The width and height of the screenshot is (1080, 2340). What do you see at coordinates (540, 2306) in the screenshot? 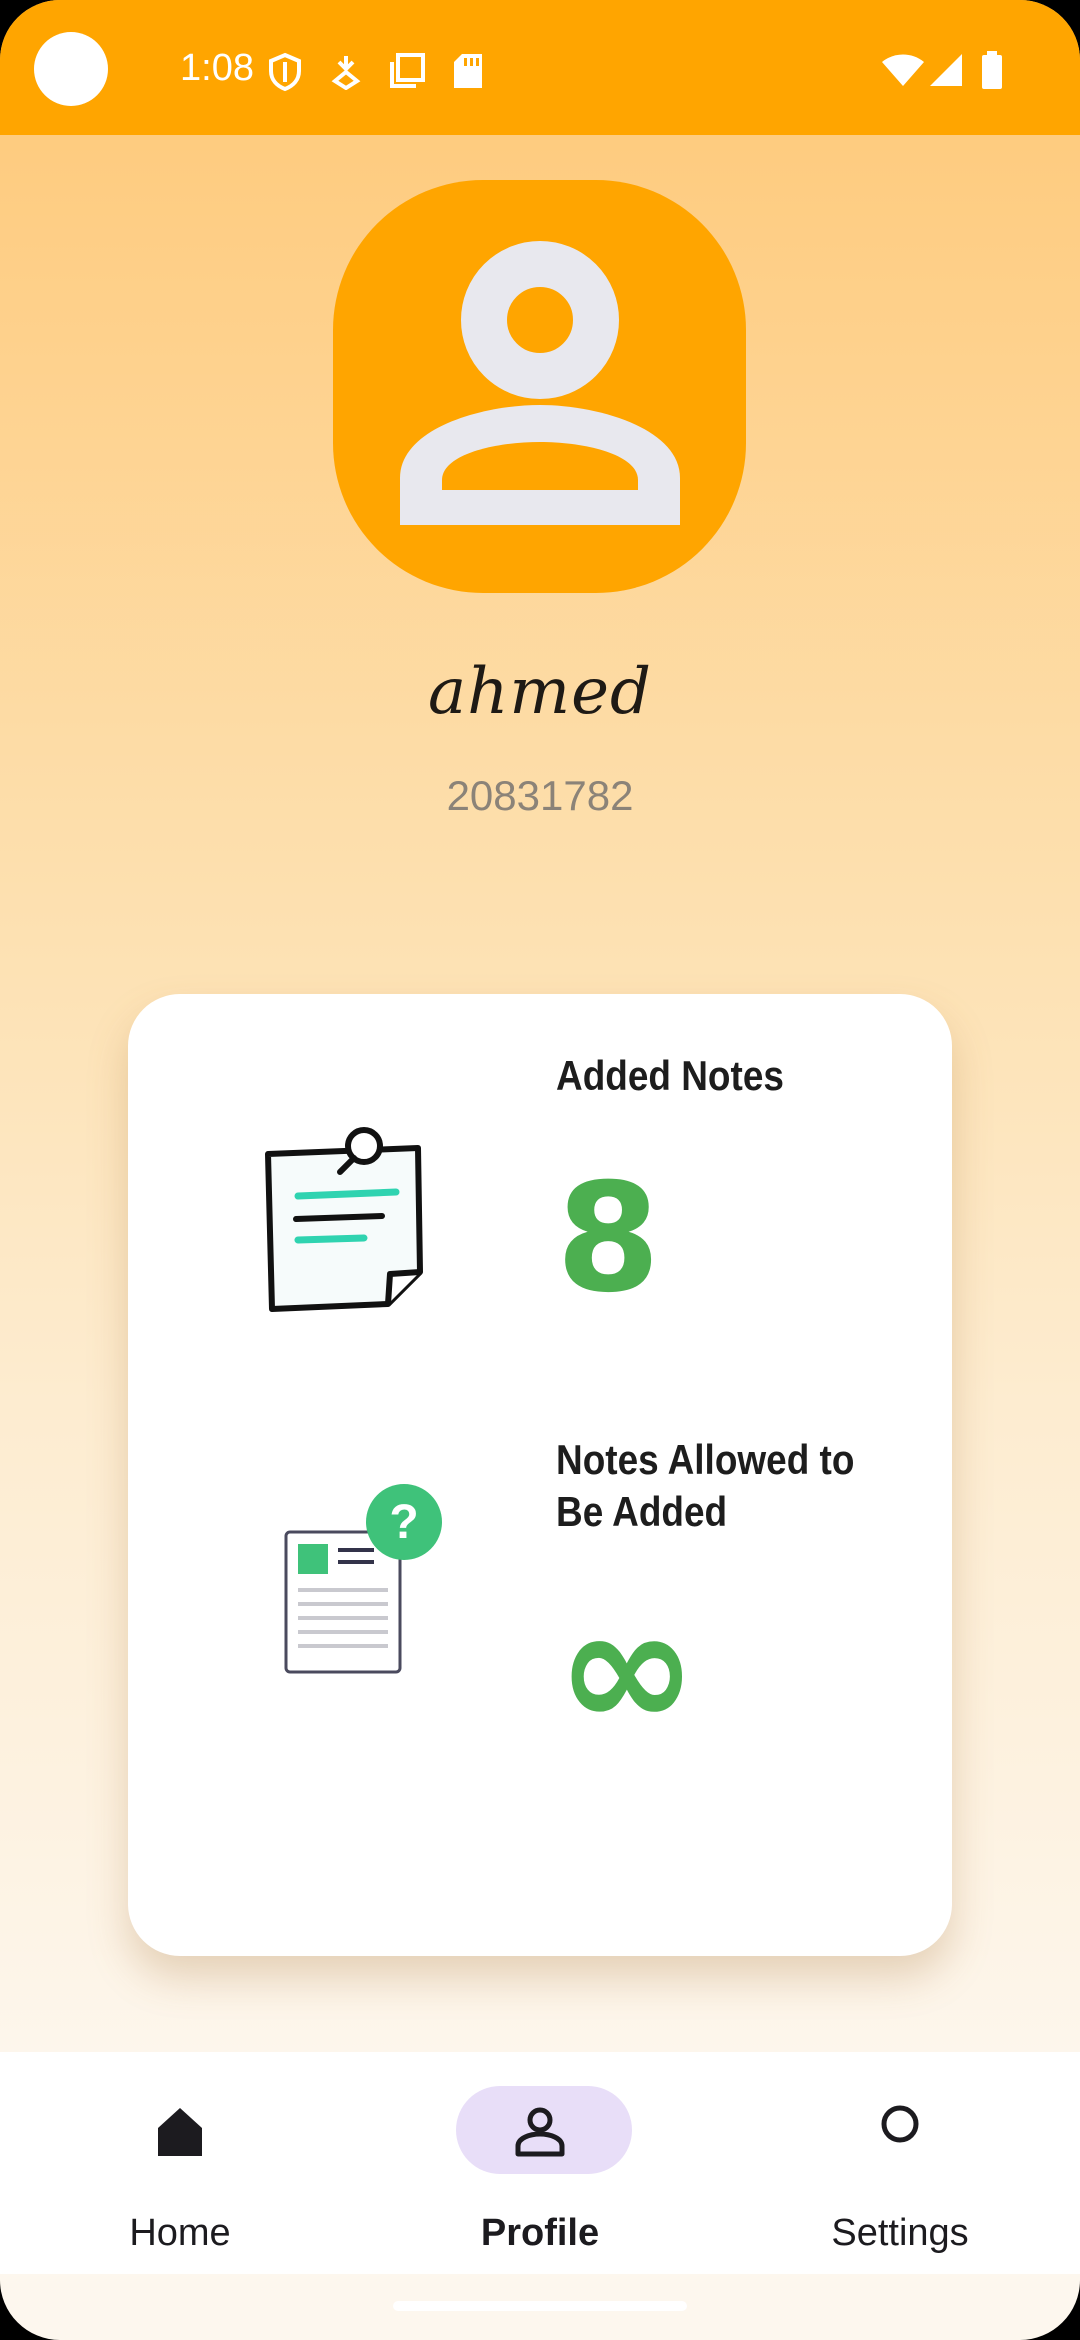
I see `gesture-handle` at bounding box center [540, 2306].